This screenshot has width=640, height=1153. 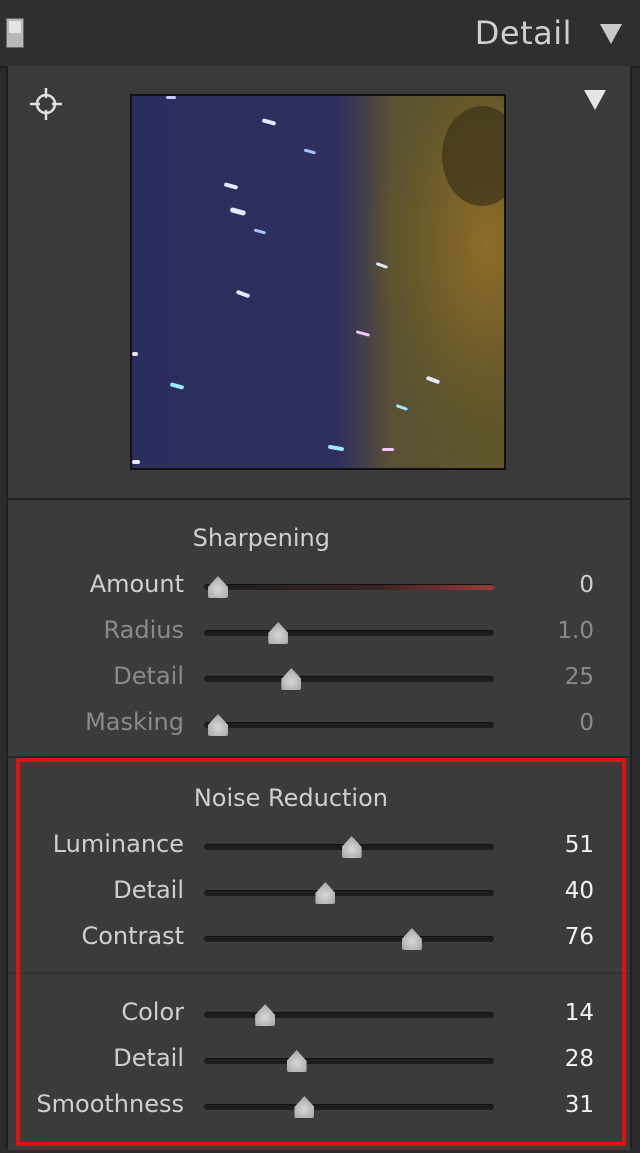 What do you see at coordinates (575, 631) in the screenshot?
I see `slider-value: 1.0` at bounding box center [575, 631].